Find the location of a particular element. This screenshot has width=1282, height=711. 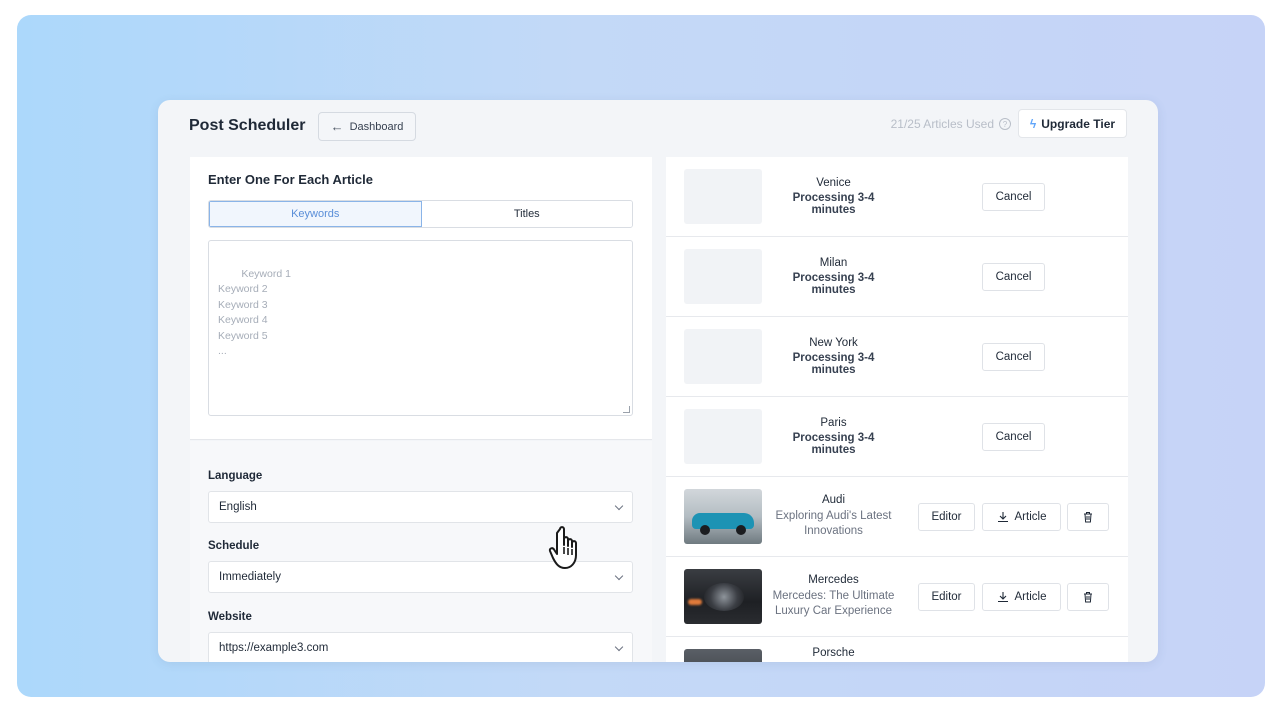

article-info: Porsche is located at coordinates (833, 649).